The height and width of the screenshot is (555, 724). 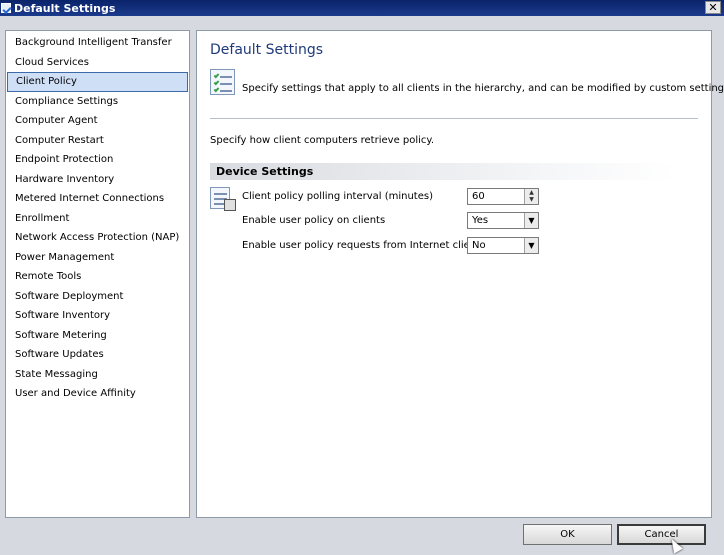 What do you see at coordinates (337, 196) in the screenshot?
I see `polling-interval-label: Client policy polling interval (minutes)` at bounding box center [337, 196].